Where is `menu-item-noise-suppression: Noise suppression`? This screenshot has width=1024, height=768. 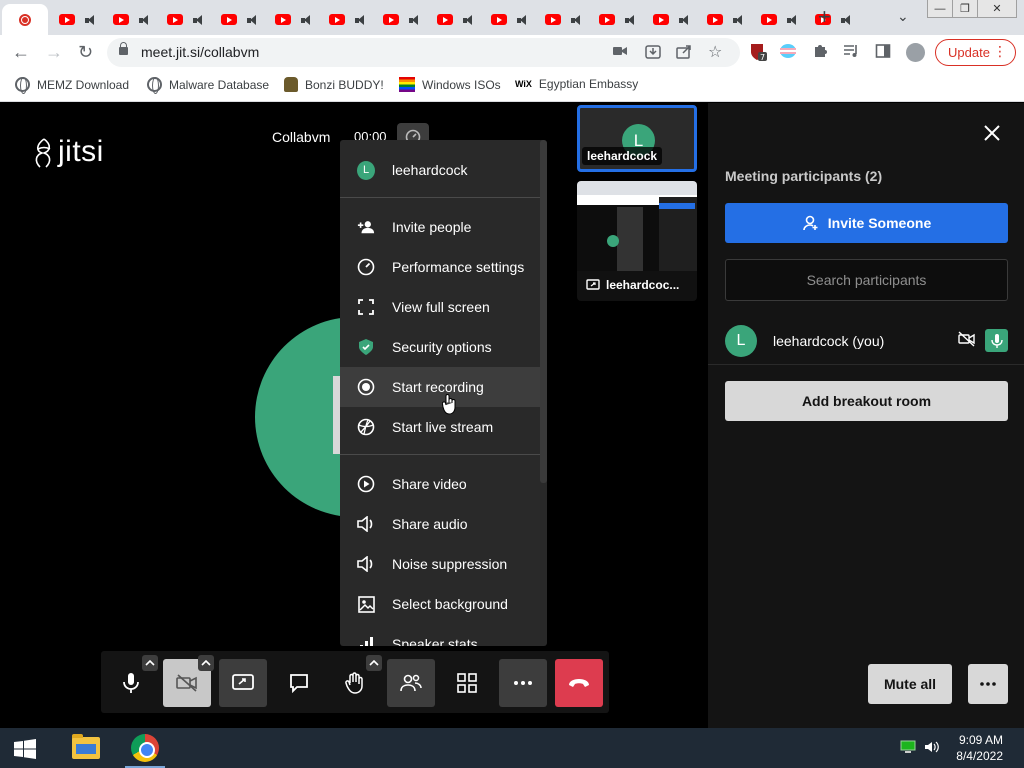 menu-item-noise-suppression: Noise suppression is located at coordinates (440, 564).